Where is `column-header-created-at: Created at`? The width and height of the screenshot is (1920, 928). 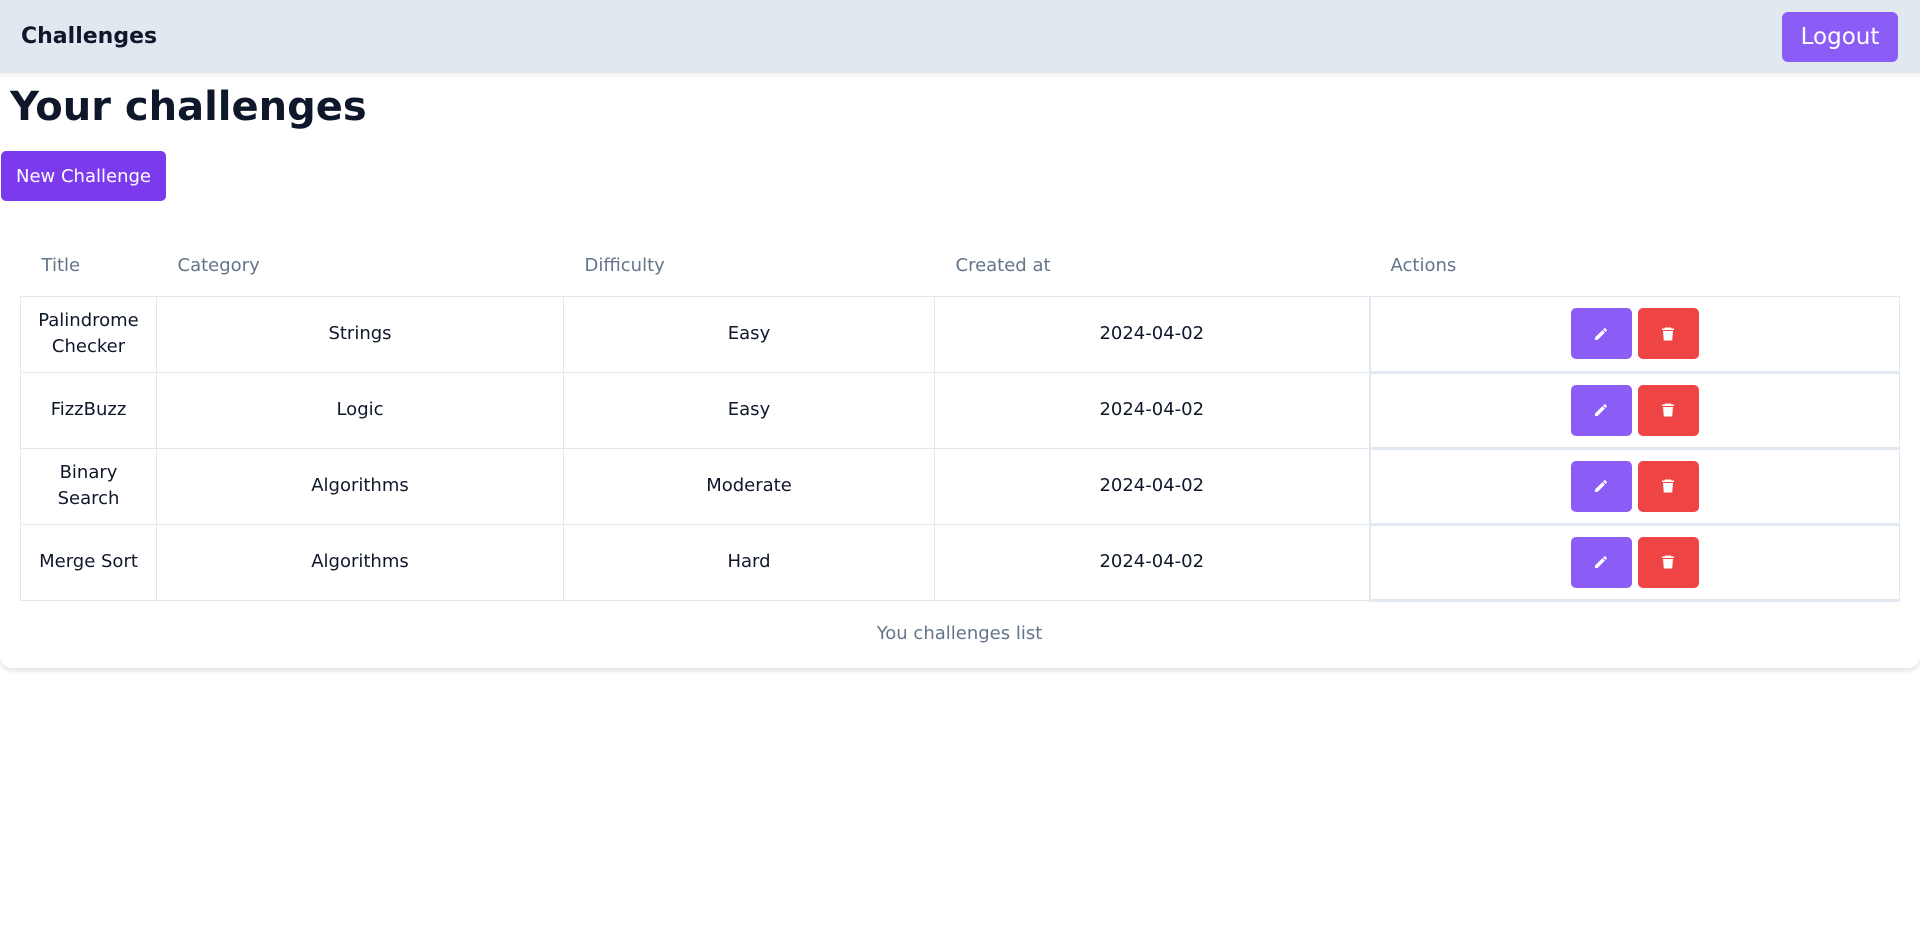 column-header-created-at: Created at is located at coordinates (1152, 266).